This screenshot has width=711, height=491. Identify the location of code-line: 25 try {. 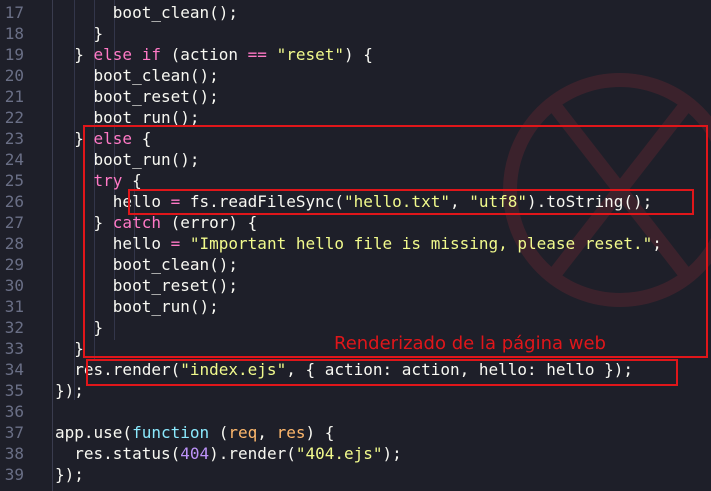
(71, 180).